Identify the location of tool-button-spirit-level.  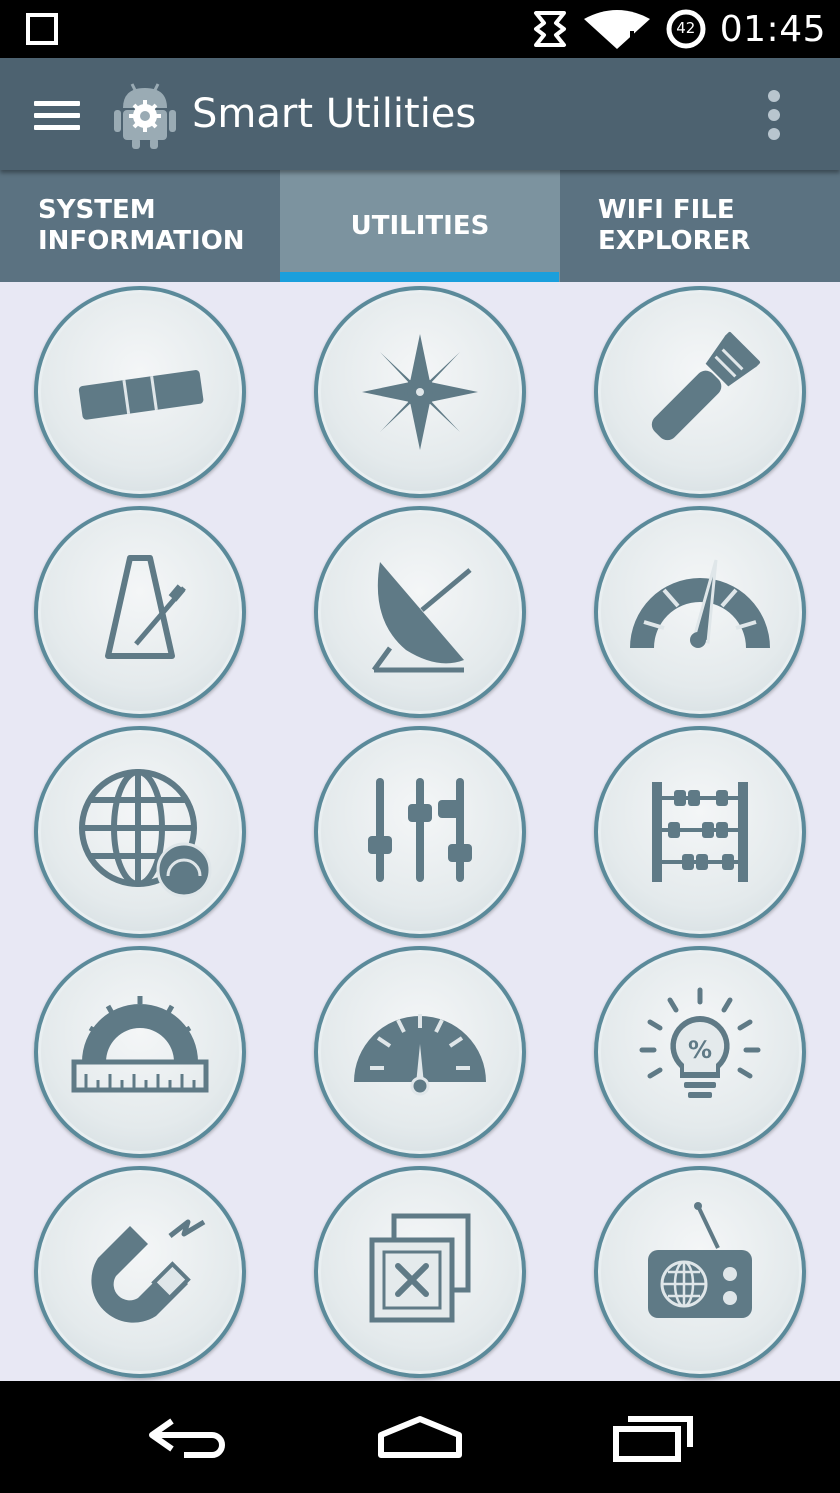
(140, 392).